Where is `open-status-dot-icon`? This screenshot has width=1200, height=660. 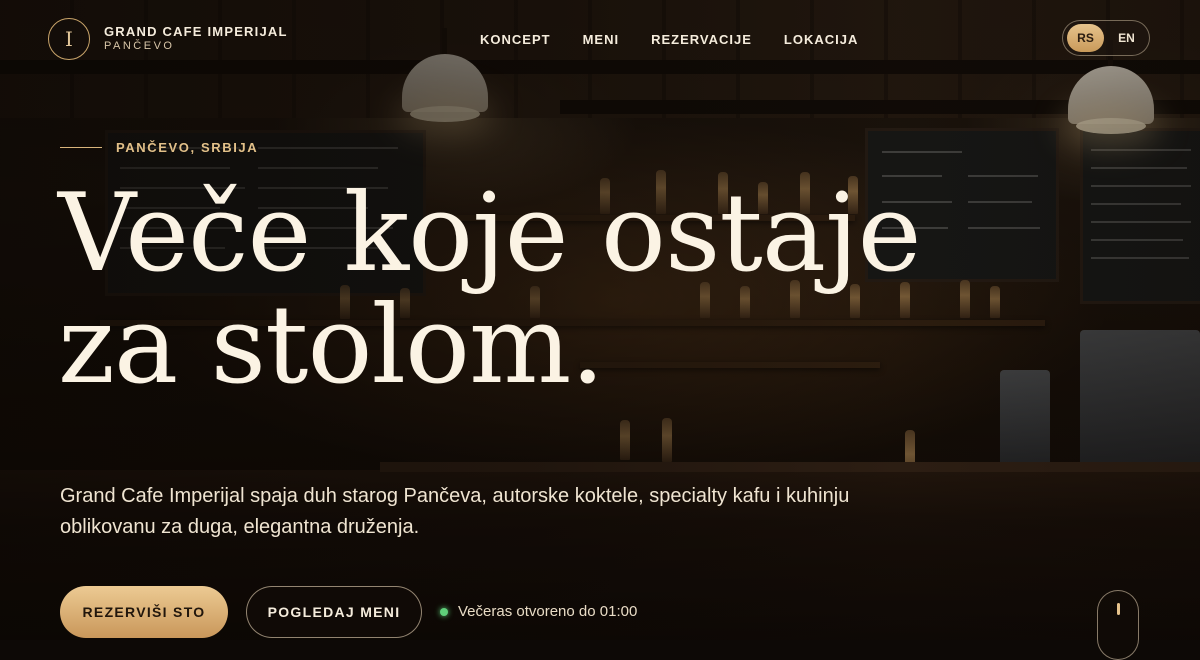 open-status-dot-icon is located at coordinates (444, 611).